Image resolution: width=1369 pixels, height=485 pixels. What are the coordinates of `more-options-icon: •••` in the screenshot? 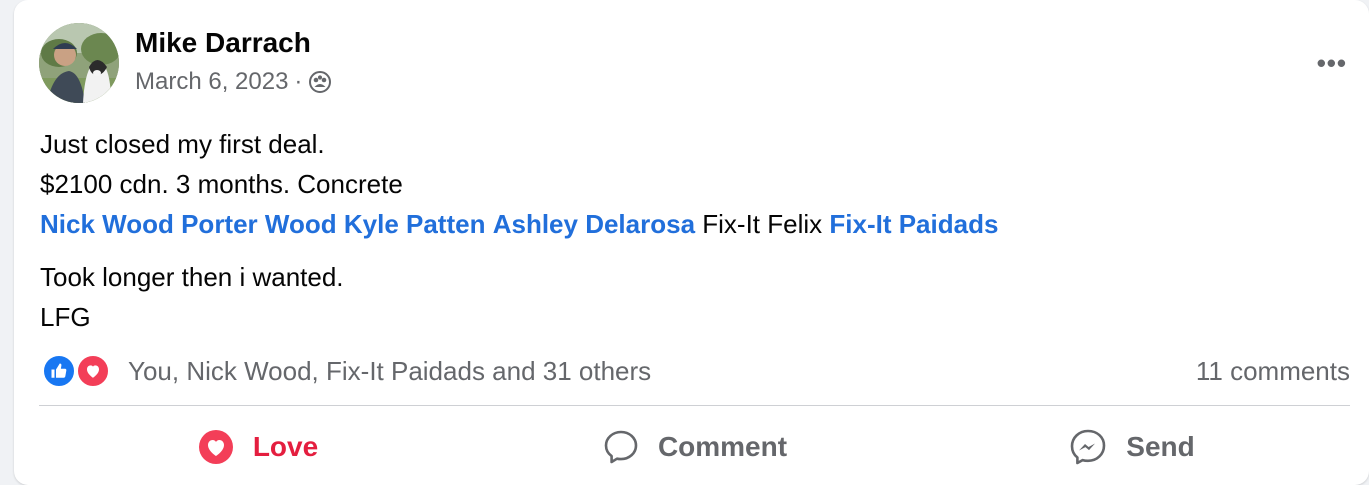 It's located at (1332, 63).